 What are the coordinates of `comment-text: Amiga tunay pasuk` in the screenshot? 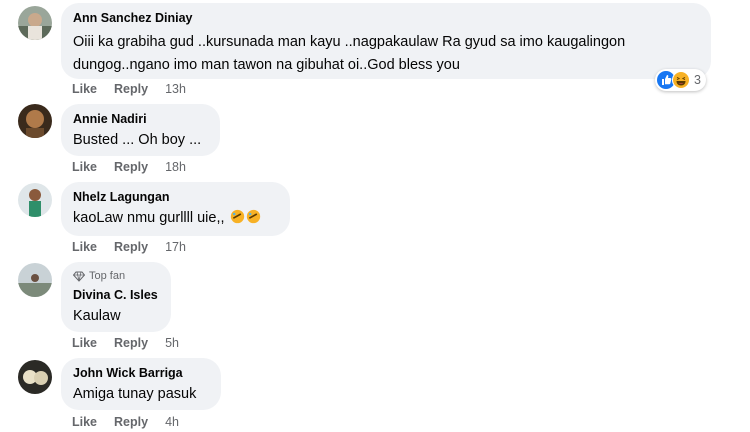 It's located at (135, 394).